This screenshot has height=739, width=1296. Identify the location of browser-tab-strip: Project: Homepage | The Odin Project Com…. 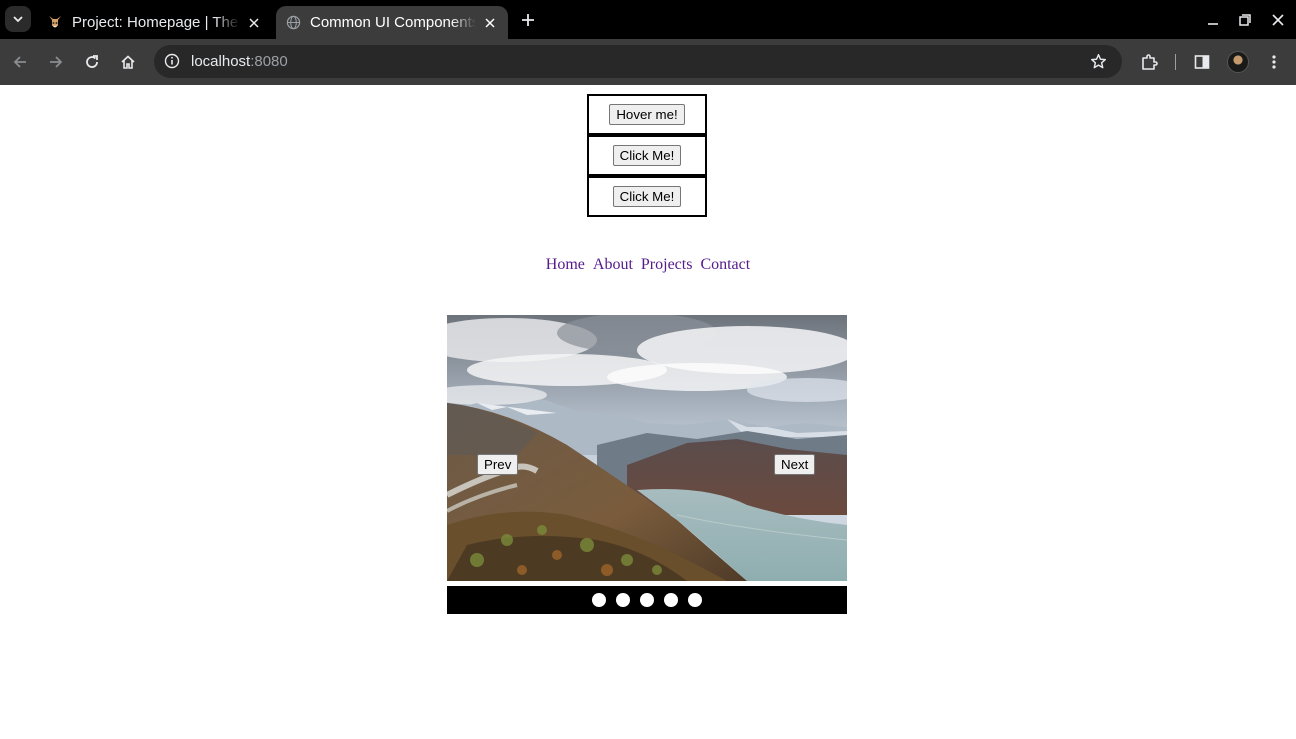
(648, 19).